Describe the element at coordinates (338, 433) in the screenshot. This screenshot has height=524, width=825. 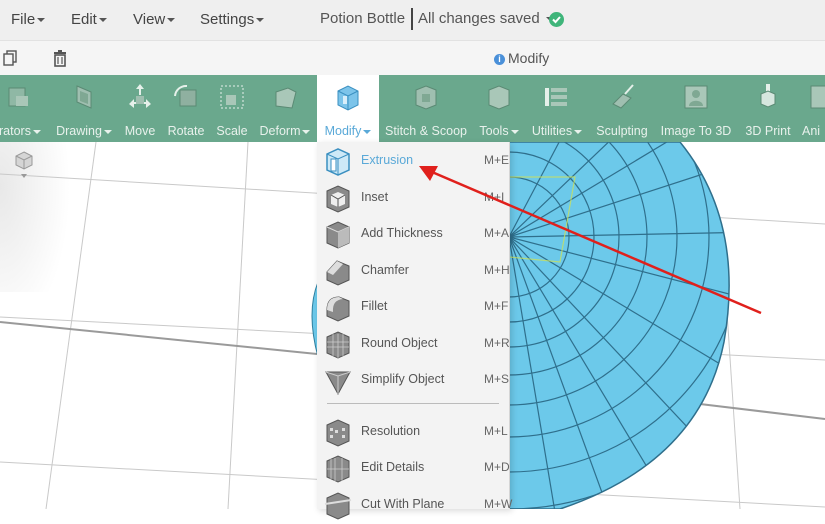
I see `resolution-icon` at that location.